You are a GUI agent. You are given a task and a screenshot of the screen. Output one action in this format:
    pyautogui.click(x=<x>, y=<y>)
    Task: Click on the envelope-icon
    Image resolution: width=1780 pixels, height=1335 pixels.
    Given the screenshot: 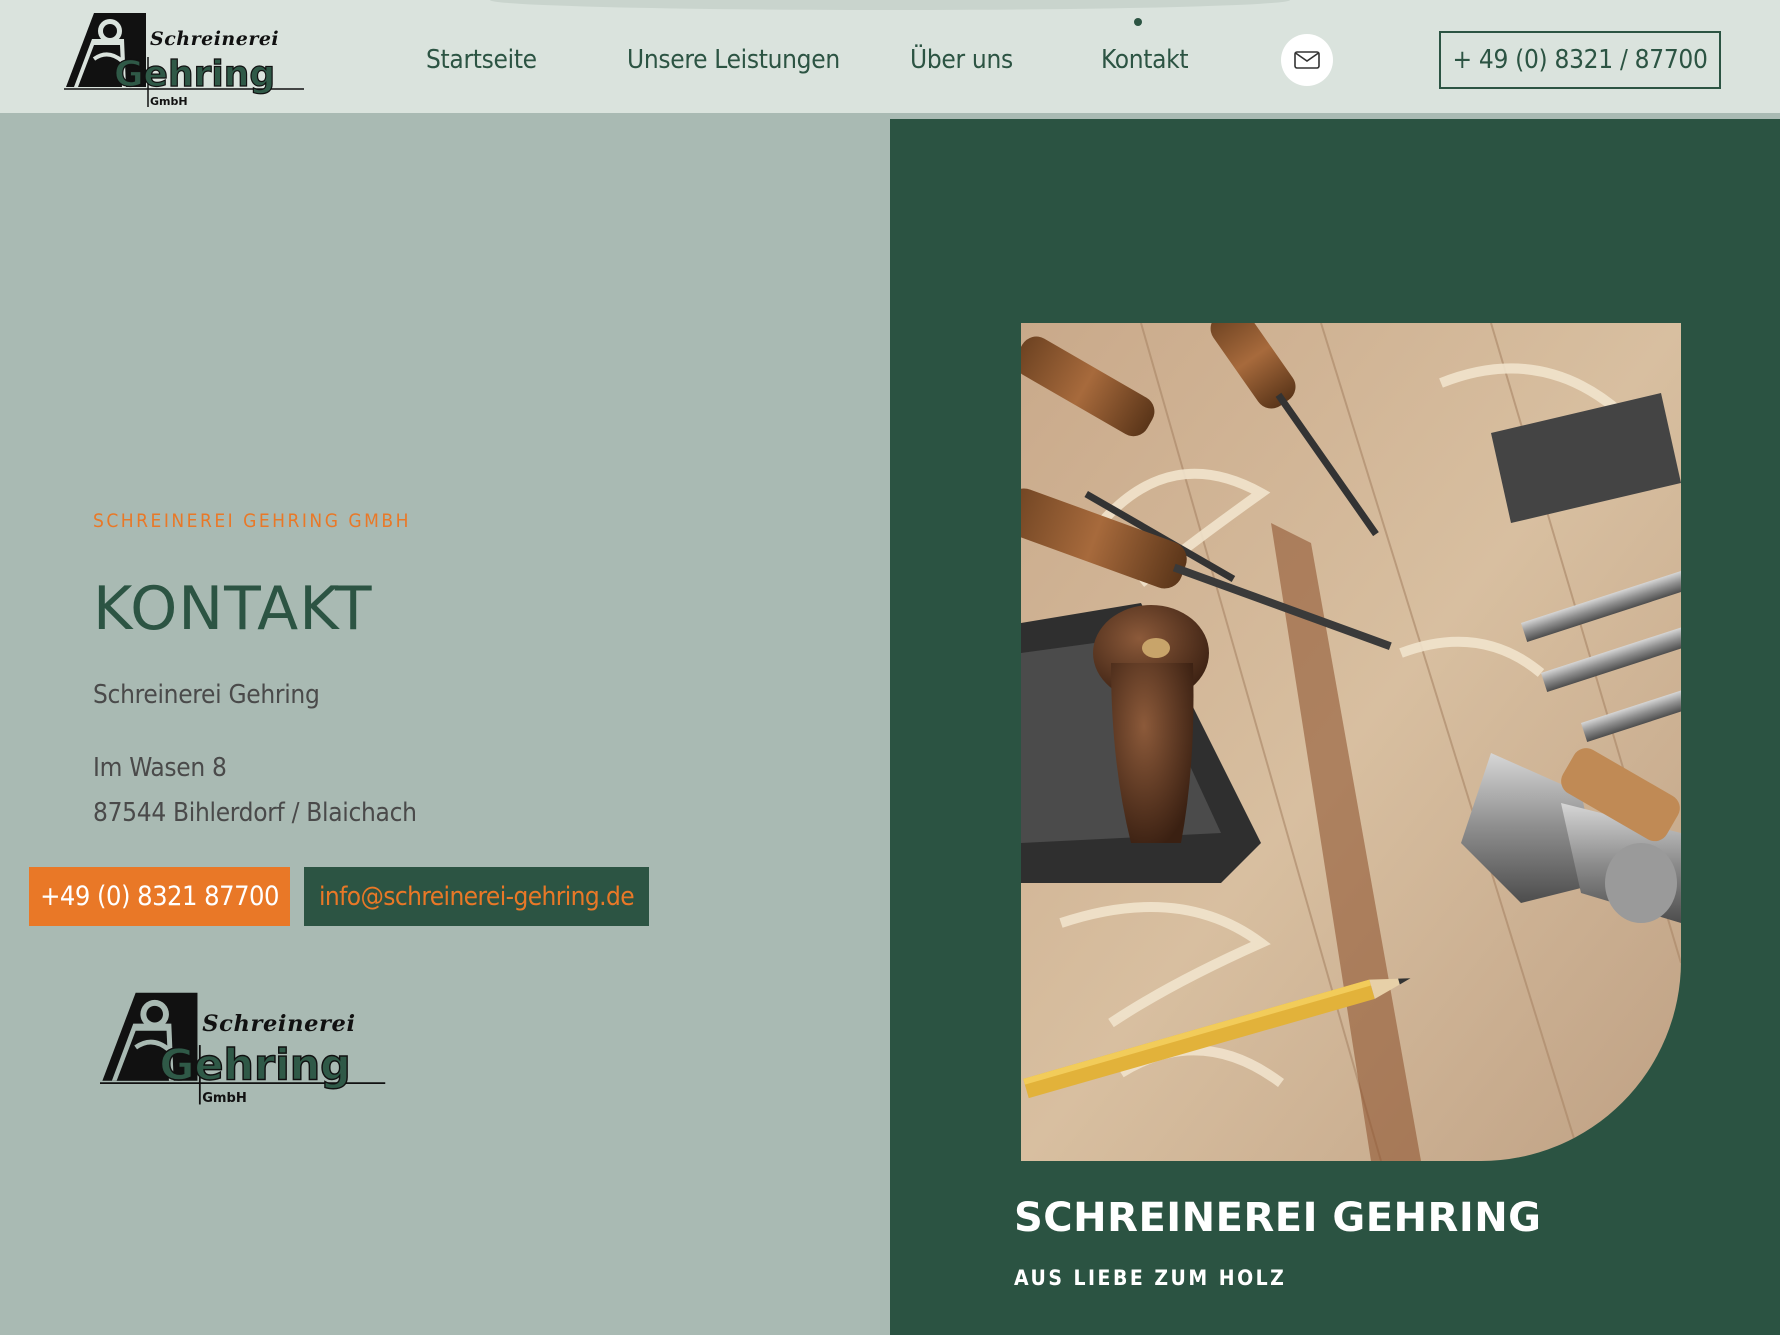 What is the action you would take?
    pyautogui.click(x=1307, y=60)
    